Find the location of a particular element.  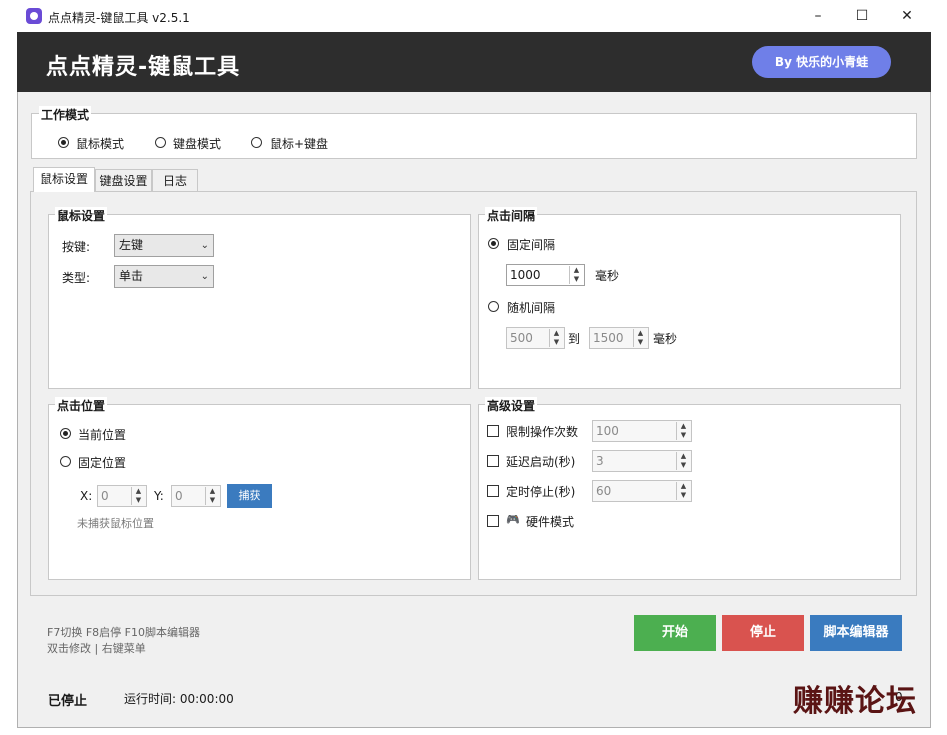

app-title: 点点精灵-键鼠工具 is located at coordinates (143, 67).